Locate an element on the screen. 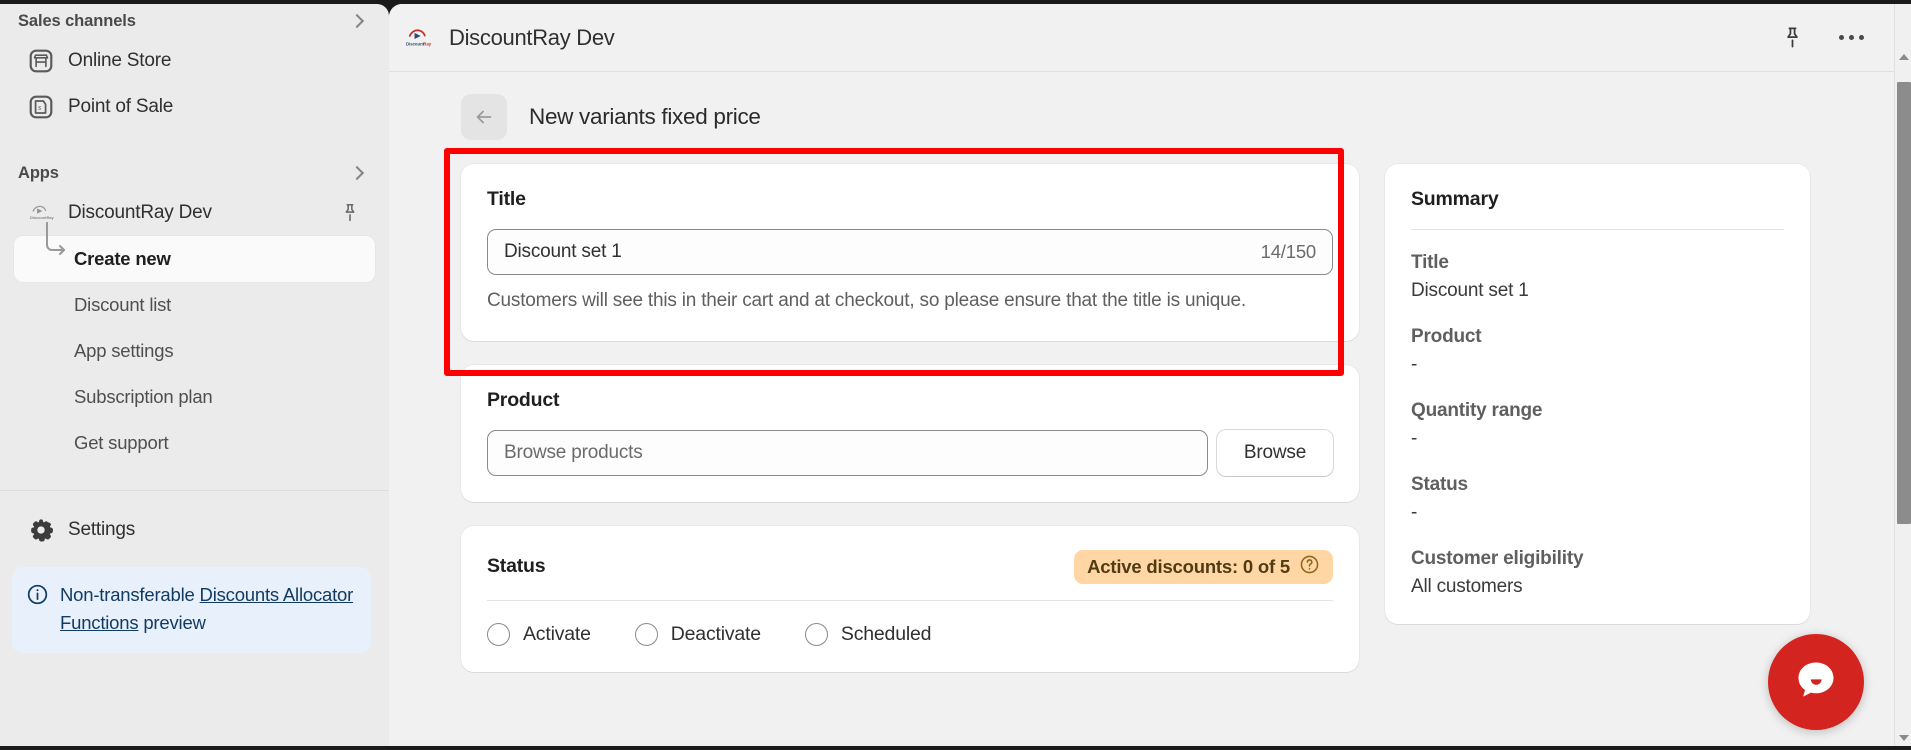 This screenshot has height=750, width=1911. status-card-header: Status Active discounts: 0 of 5 is located at coordinates (910, 566).